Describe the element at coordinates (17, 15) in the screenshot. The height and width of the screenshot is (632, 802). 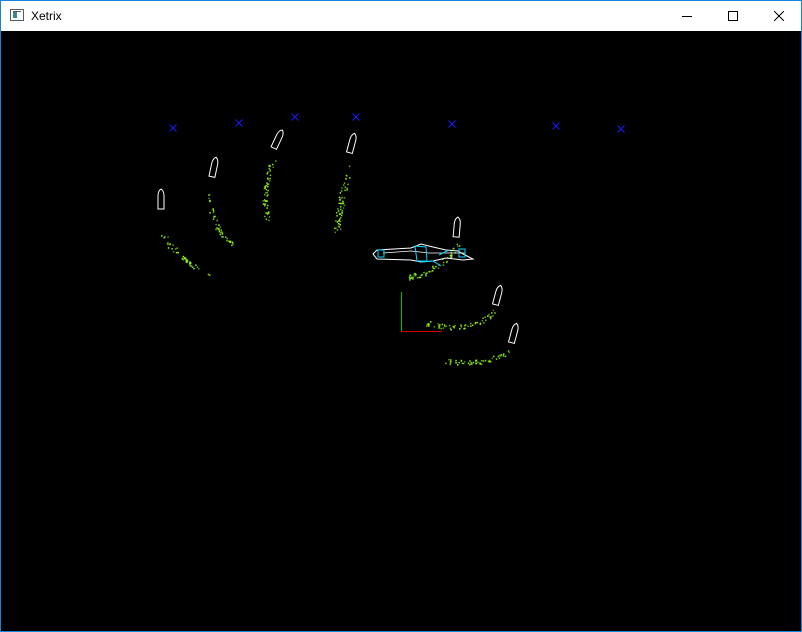
I see `app-icon` at that location.